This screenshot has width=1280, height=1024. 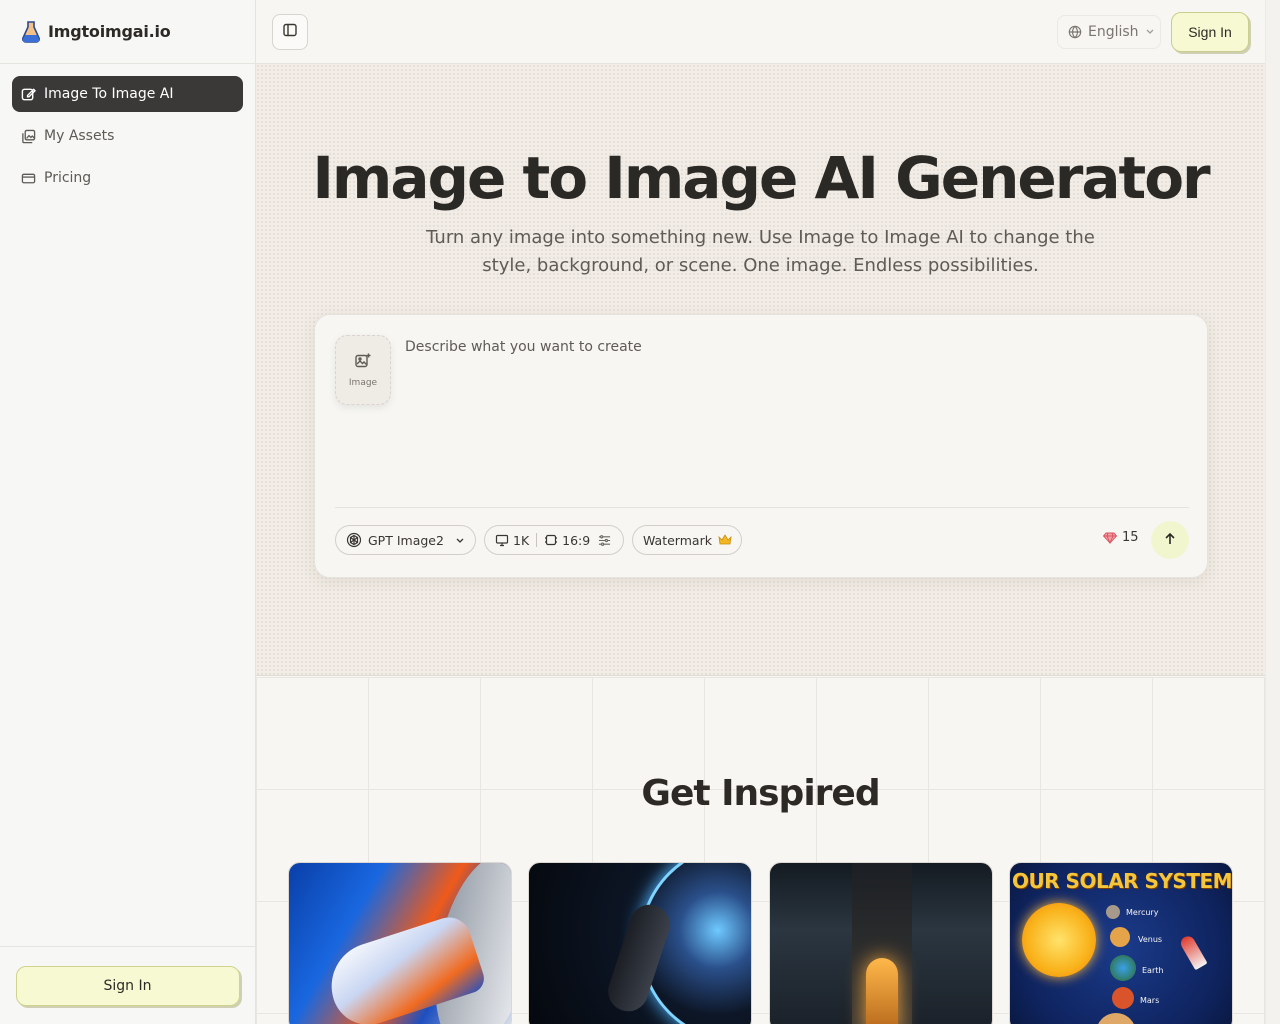 I want to click on generate-button, so click(x=1170, y=540).